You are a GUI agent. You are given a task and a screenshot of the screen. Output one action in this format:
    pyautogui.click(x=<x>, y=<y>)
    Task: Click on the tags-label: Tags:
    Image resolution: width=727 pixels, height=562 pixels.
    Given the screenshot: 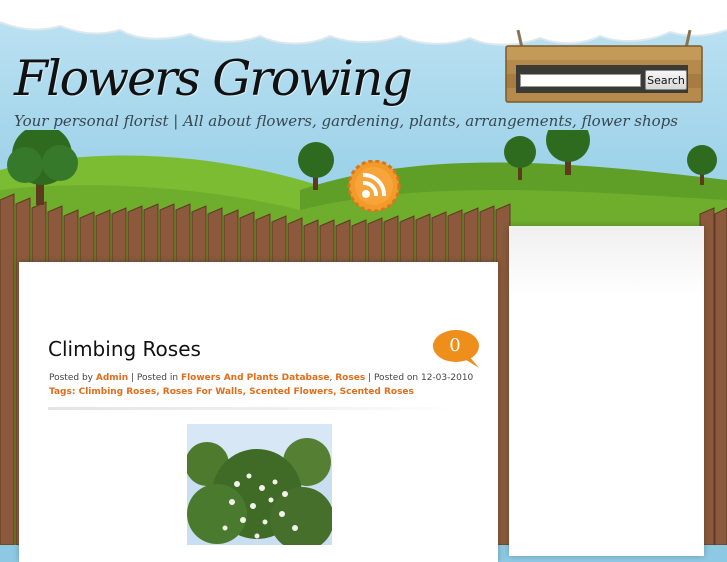 What is the action you would take?
    pyautogui.click(x=62, y=392)
    